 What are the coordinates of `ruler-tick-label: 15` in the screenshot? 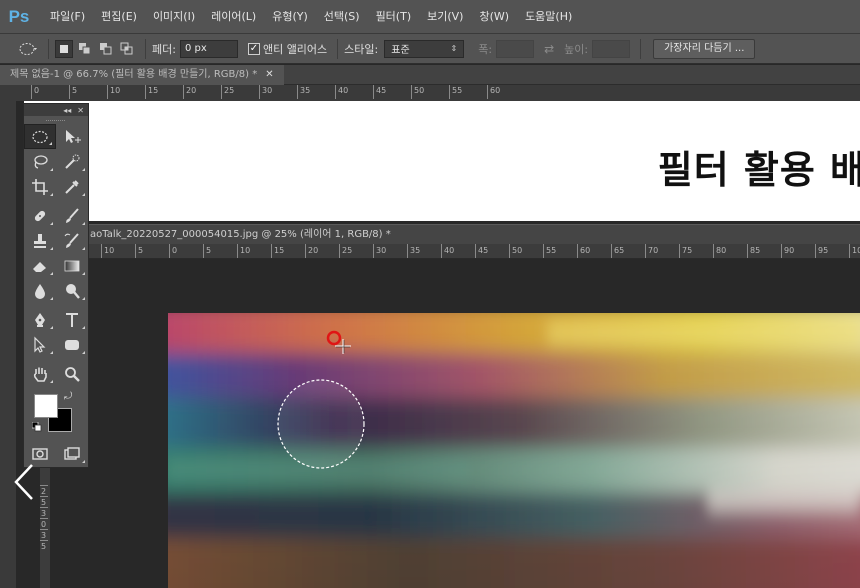 It's located at (279, 250).